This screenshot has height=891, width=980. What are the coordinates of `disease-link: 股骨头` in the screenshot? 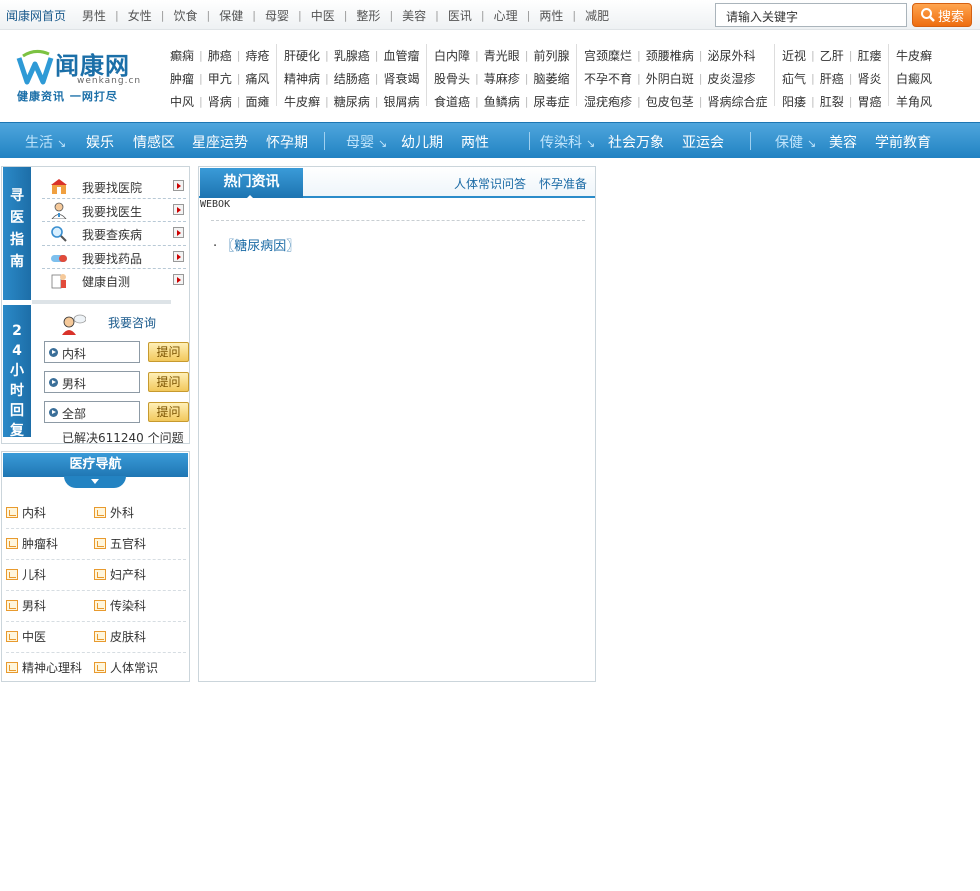 It's located at (452, 78).